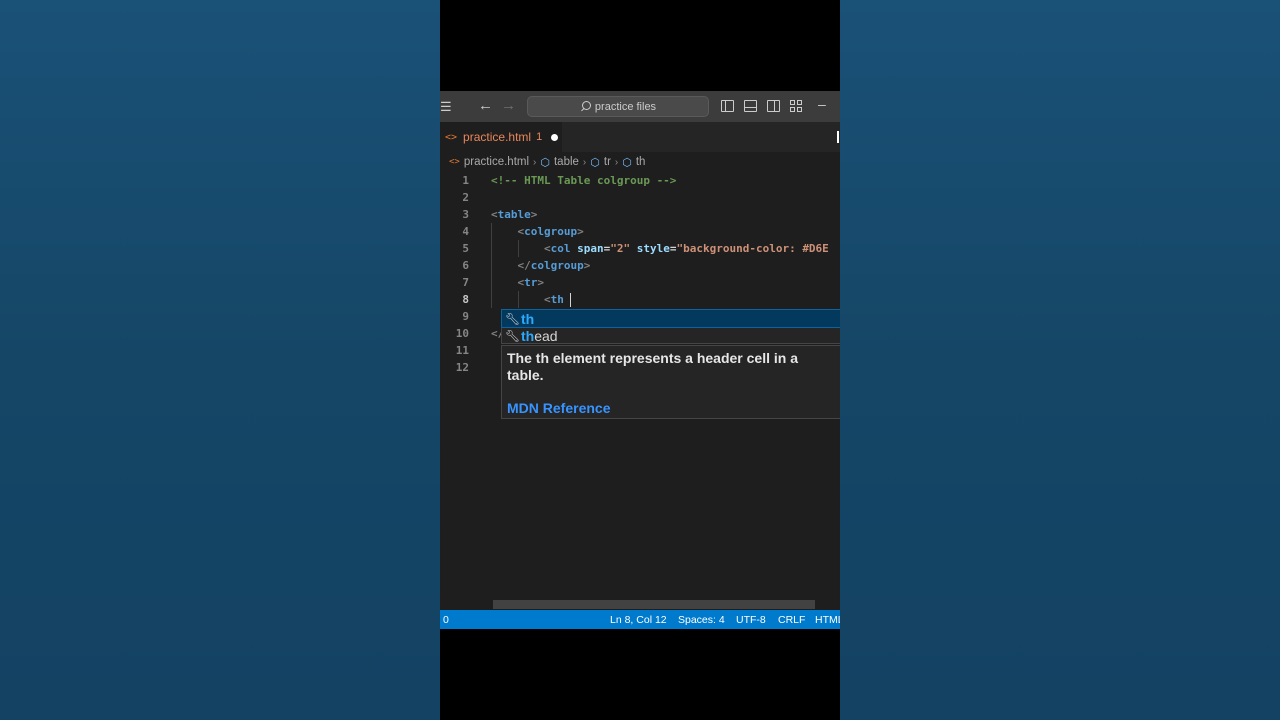 The image size is (1280, 720). I want to click on horizontal-scrollbar, so click(654, 604).